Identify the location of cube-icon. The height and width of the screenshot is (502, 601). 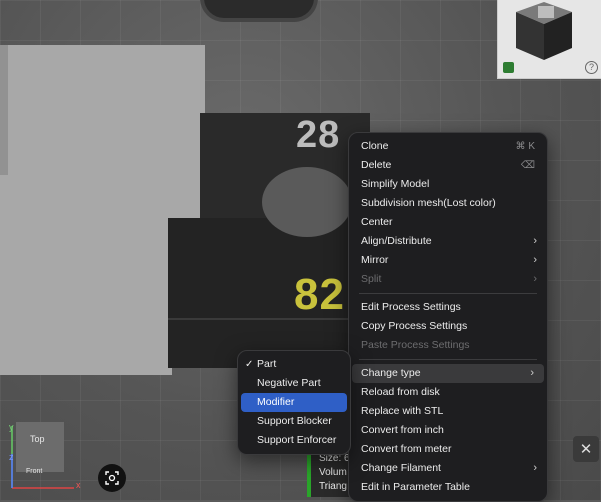
(508, 67).